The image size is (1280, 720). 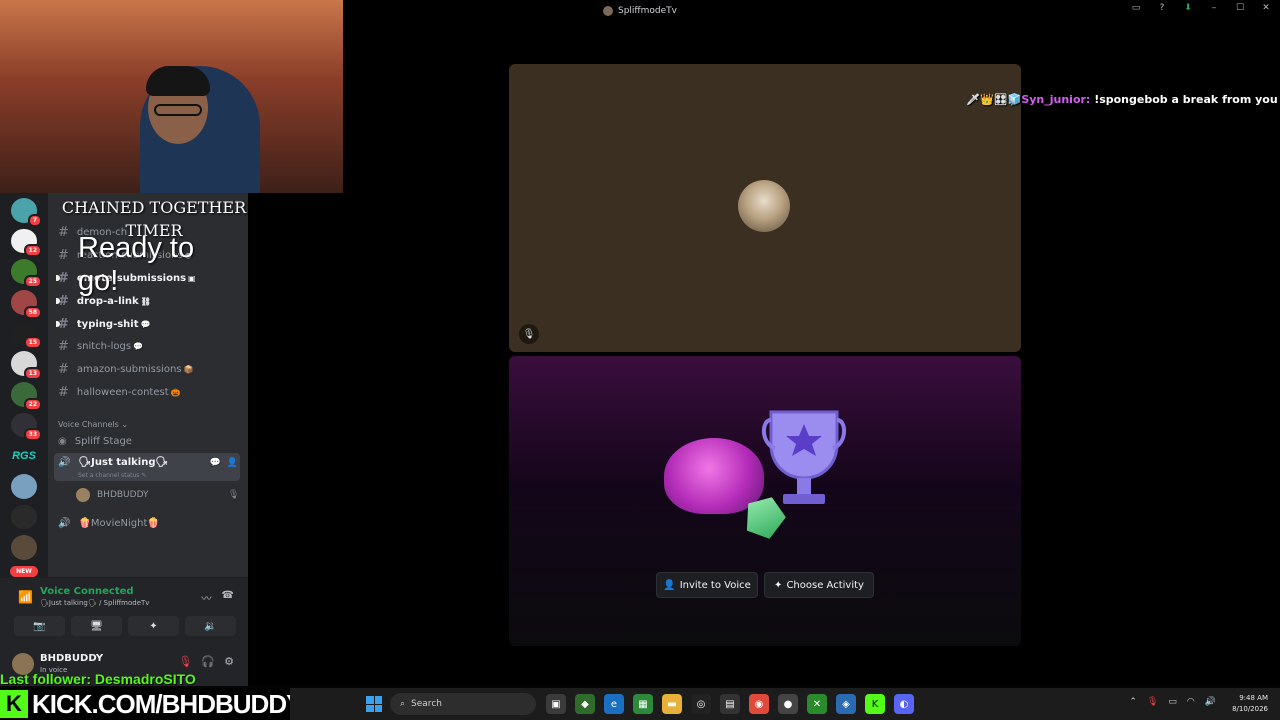 I want to click on mention-badge: 22, so click(x=32, y=404).